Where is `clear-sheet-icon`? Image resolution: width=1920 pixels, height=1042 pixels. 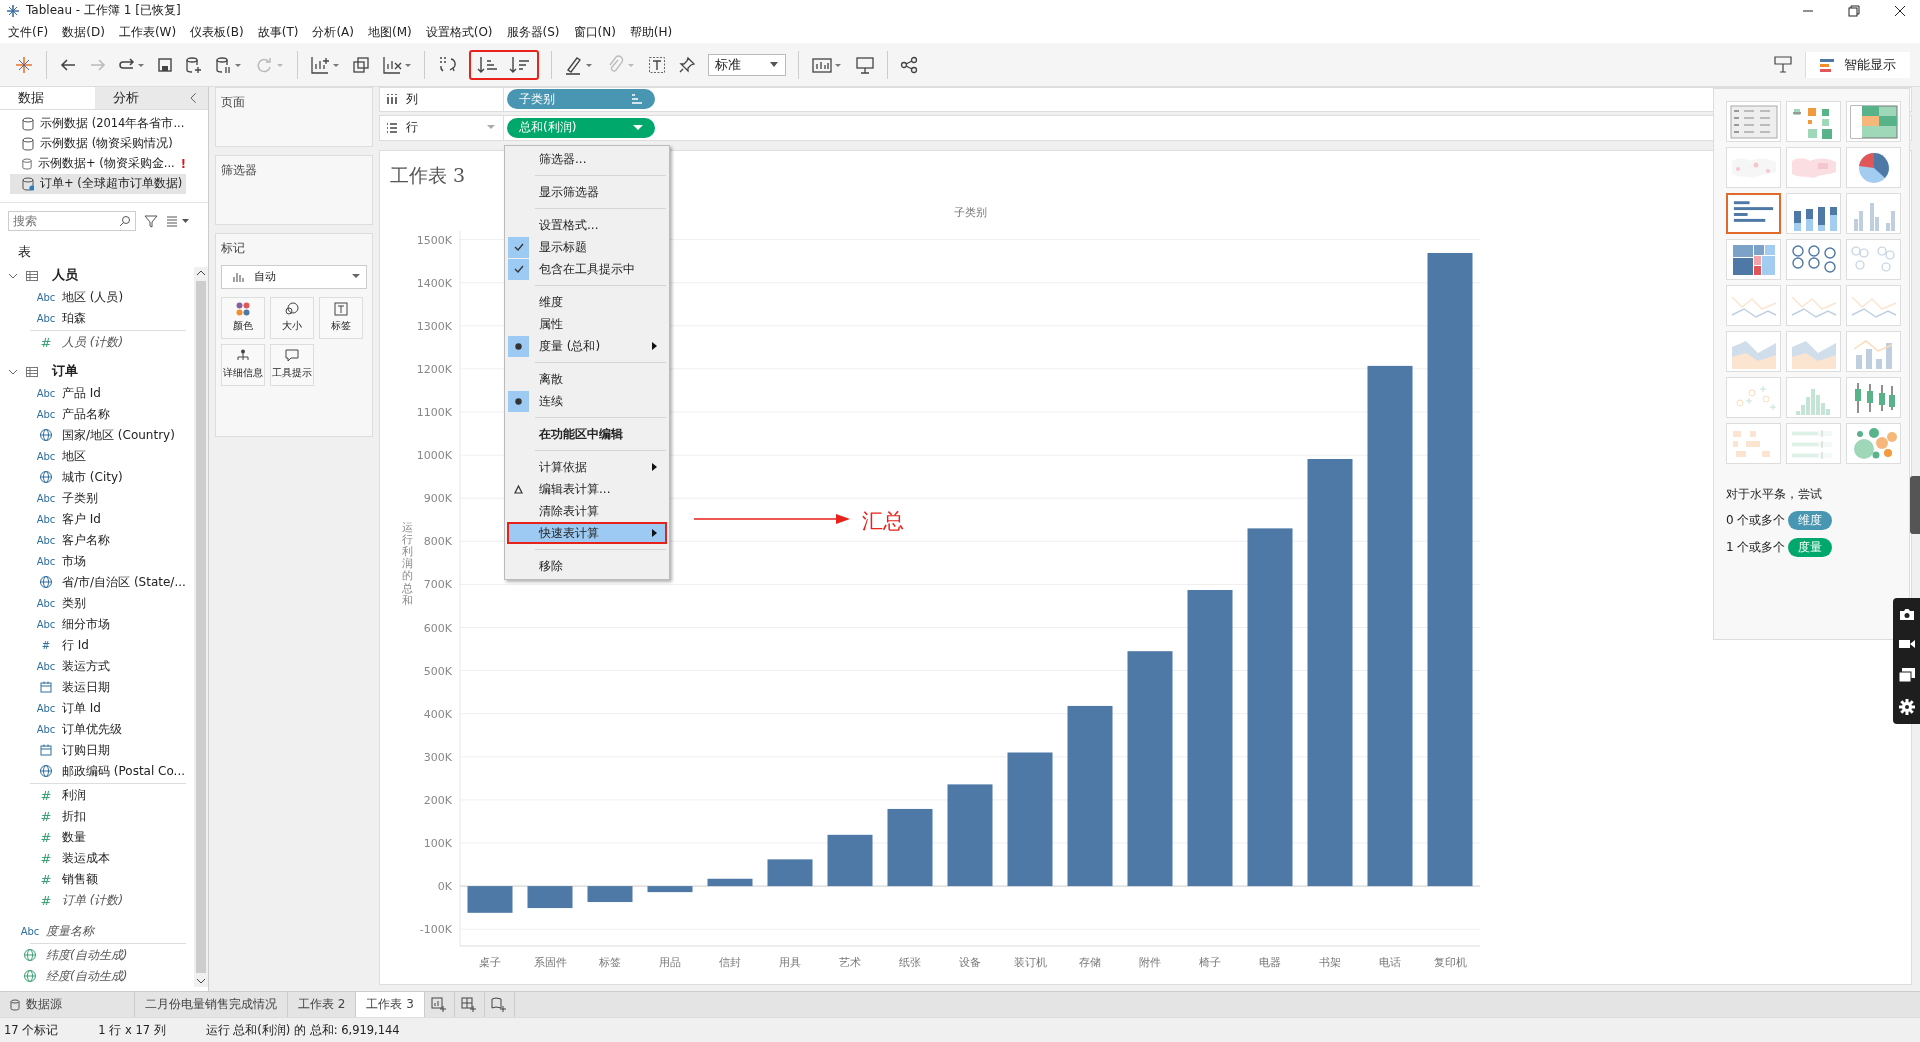 clear-sheet-icon is located at coordinates (397, 64).